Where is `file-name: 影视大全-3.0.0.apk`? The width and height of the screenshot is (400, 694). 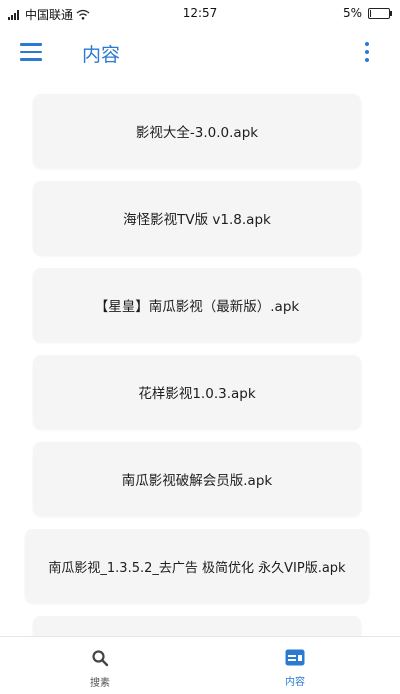
file-name: 影视大全-3.0.0.apk is located at coordinates (197, 133).